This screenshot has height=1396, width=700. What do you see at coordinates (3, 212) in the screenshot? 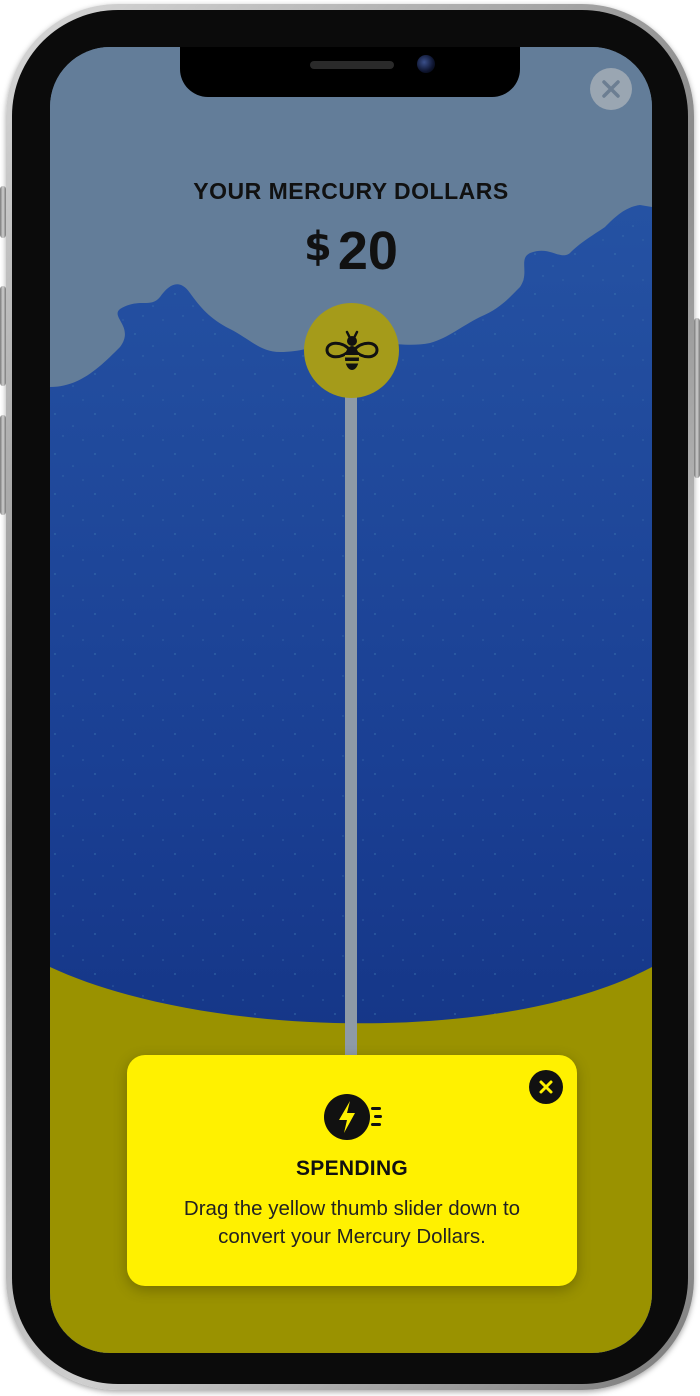
I see `silent-switch` at bounding box center [3, 212].